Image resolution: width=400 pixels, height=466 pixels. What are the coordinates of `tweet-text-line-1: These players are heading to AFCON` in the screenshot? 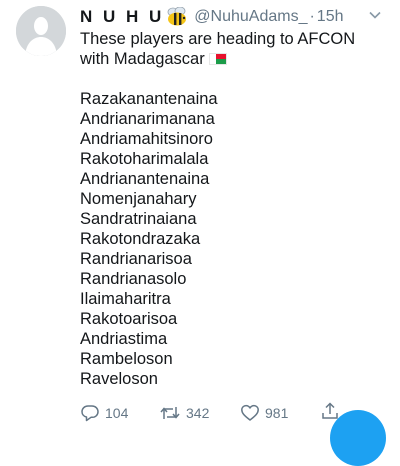 It's located at (218, 39).